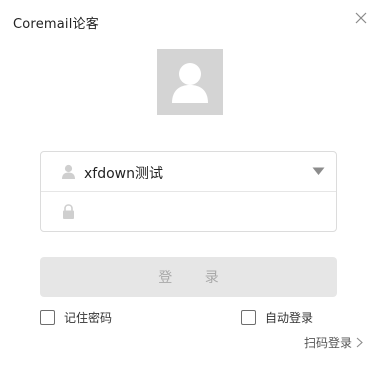 The width and height of the screenshot is (379, 366). I want to click on window-title: Coremail论客, so click(56, 24).